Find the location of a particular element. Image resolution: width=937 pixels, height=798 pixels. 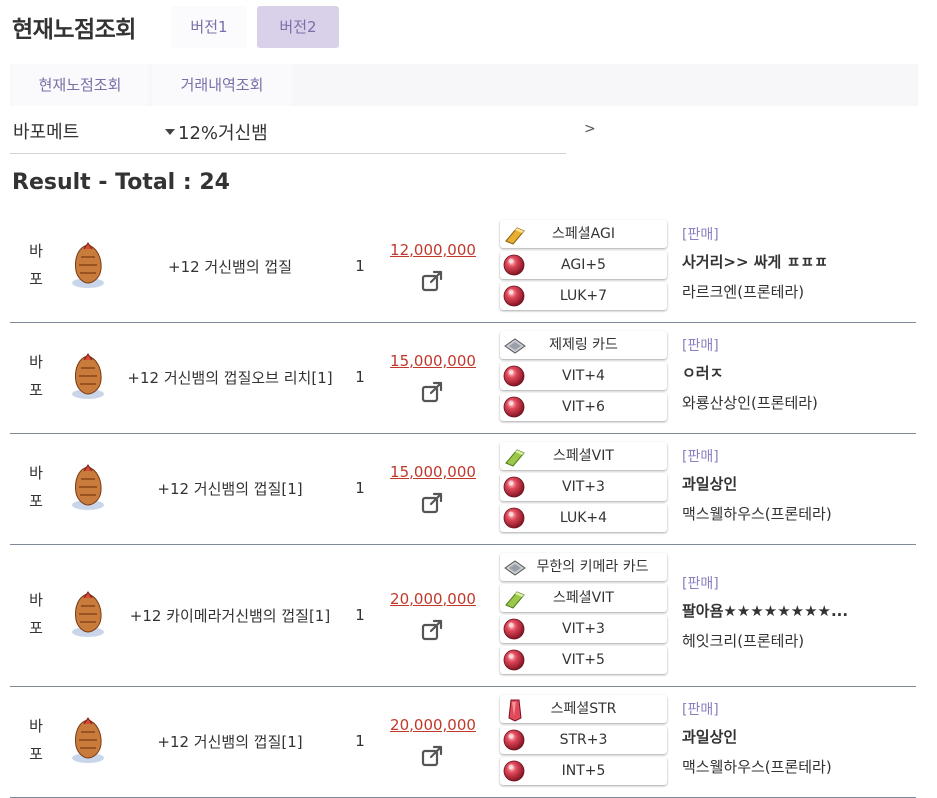

shop-info: [판매] 사거리>> 싸게 ㅍㅍㅍ 라르크엔(프론테라) is located at coordinates (797, 264).